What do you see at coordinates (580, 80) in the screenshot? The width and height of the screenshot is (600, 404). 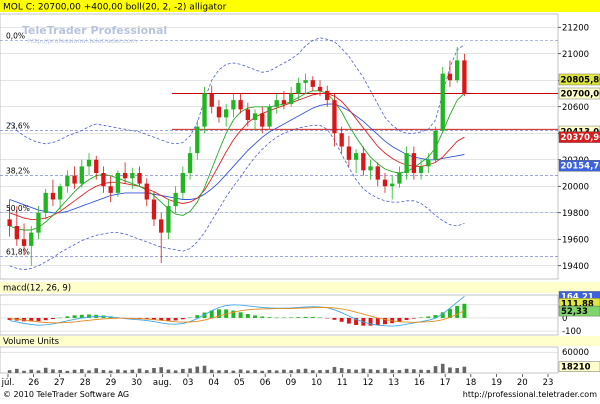 I see `price-tag-label: 20805,80` at bounding box center [580, 80].